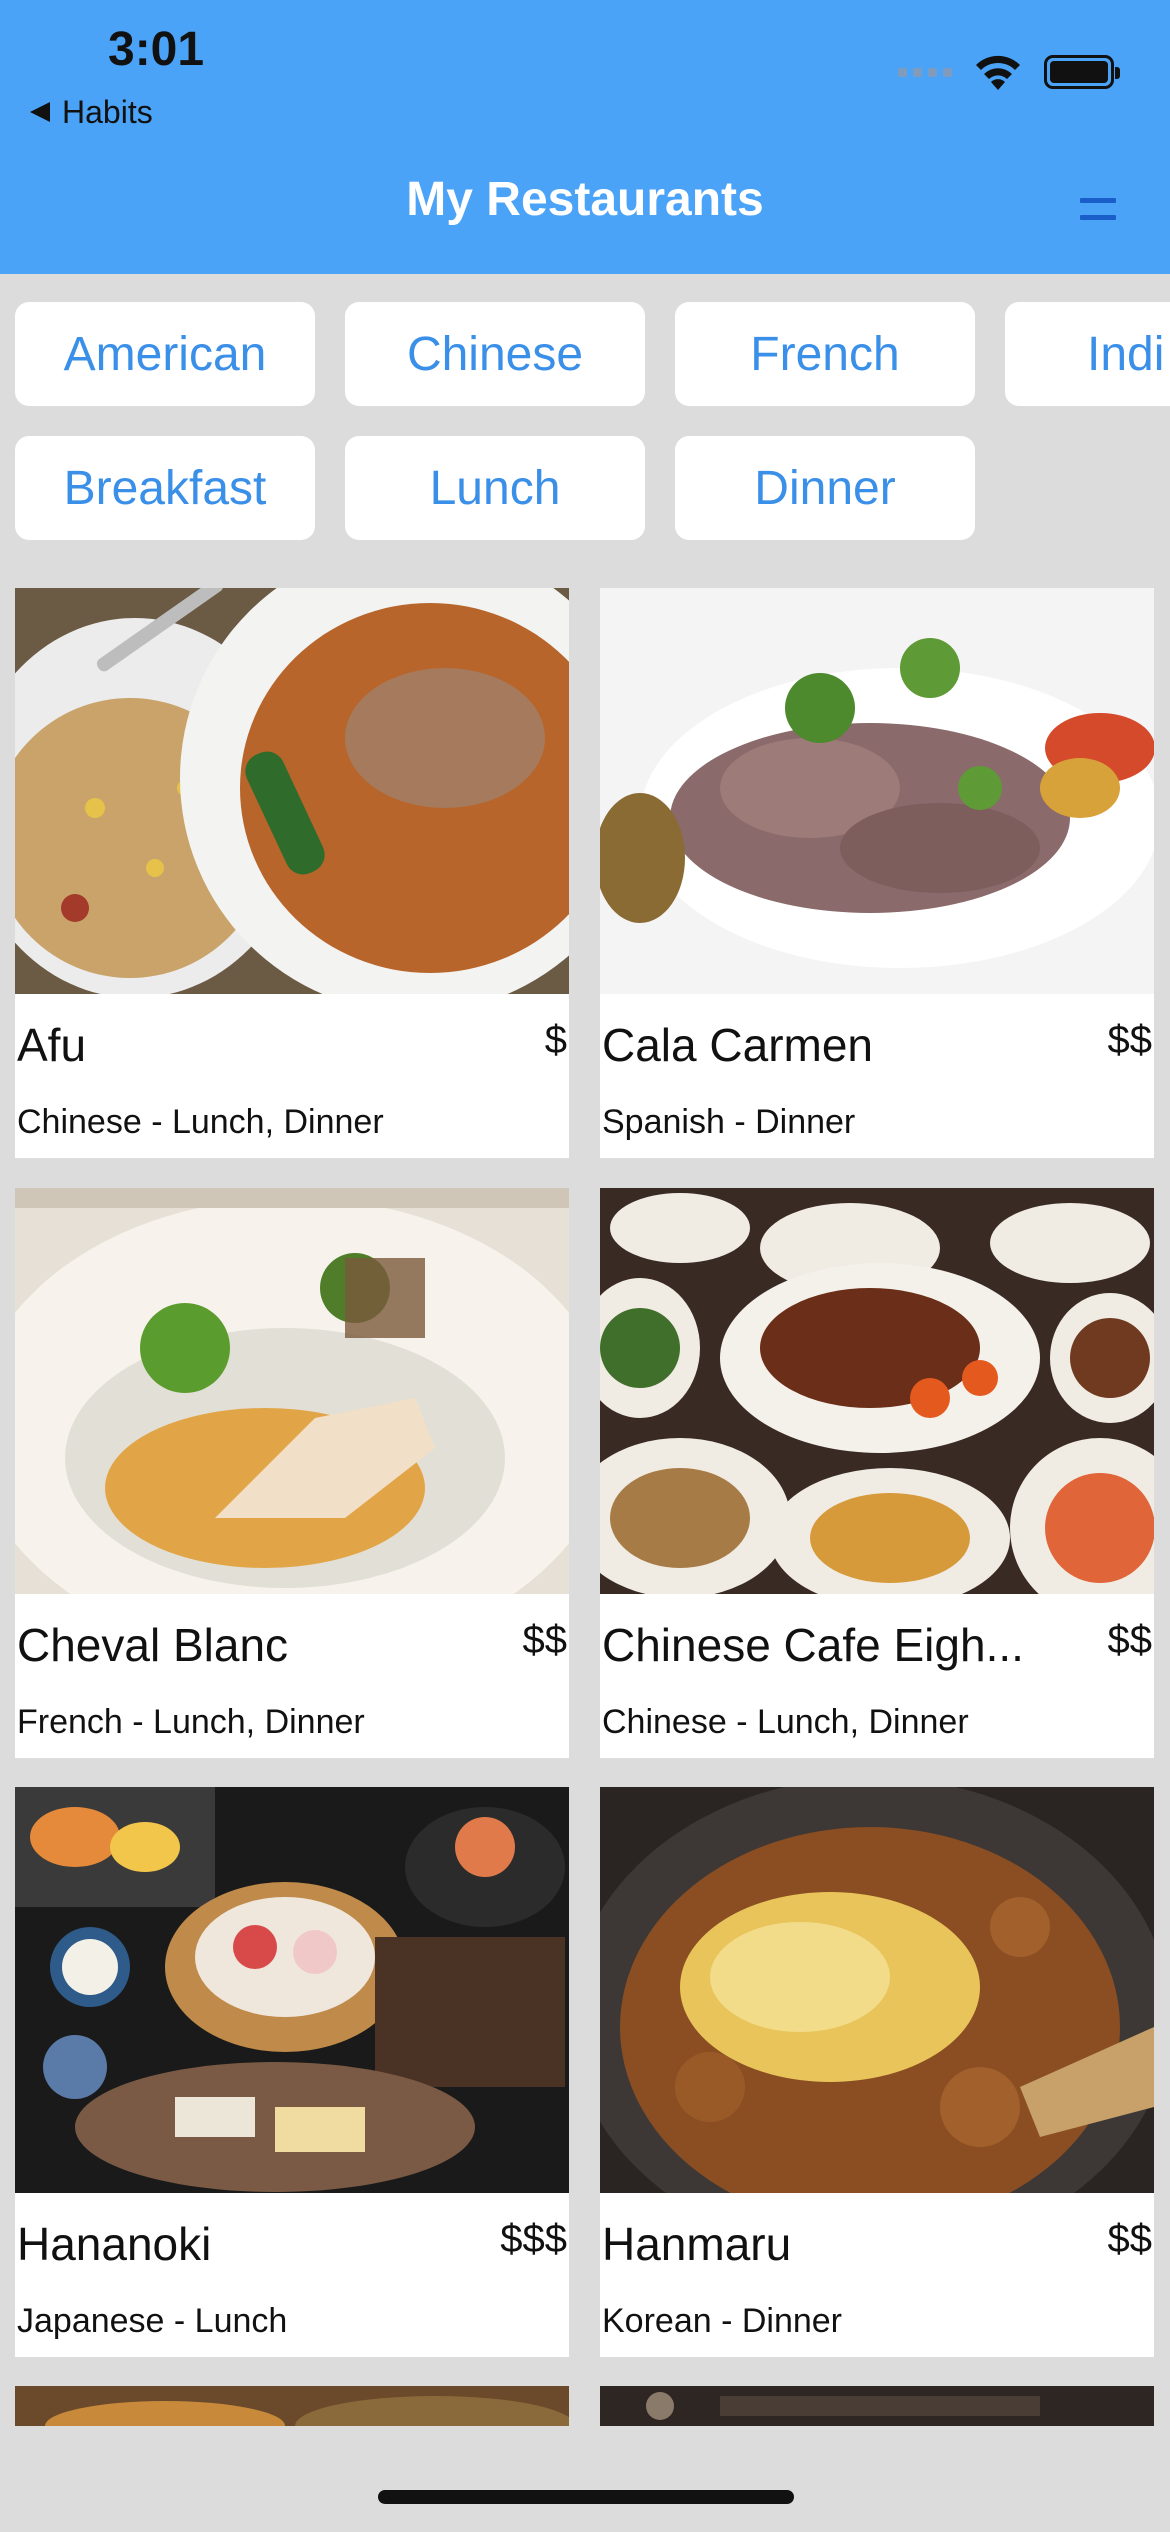 The image size is (1170, 2532). I want to click on cellular-signal-icon, so click(925, 72).